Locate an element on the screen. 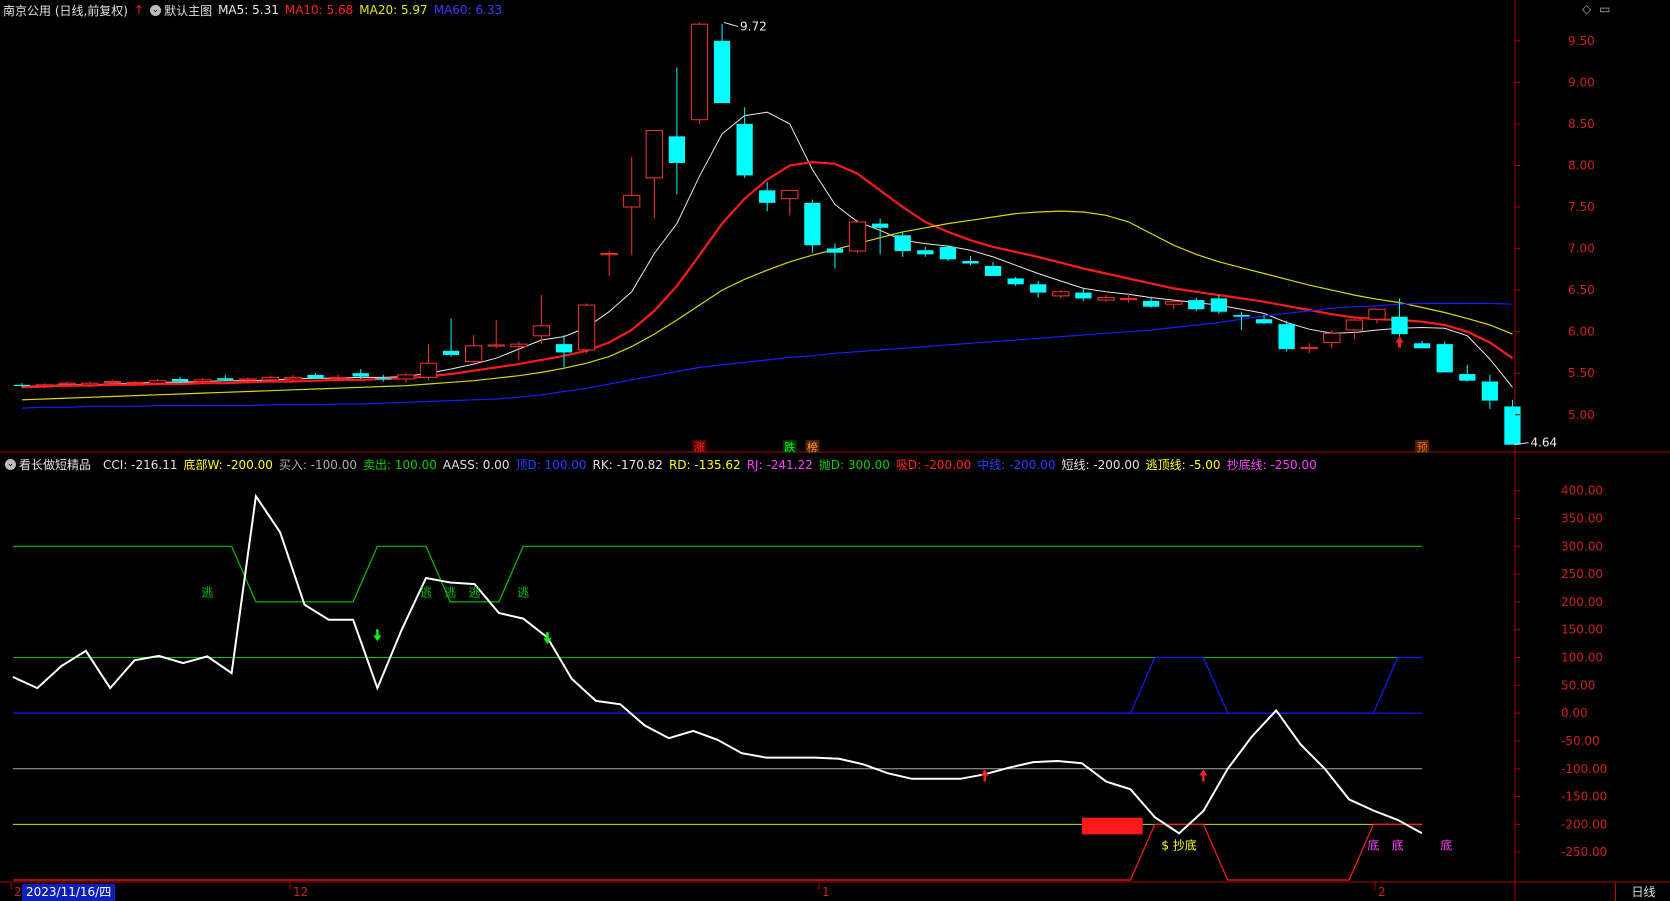  ma20-label: MA20: 5.97 is located at coordinates (393, 10).